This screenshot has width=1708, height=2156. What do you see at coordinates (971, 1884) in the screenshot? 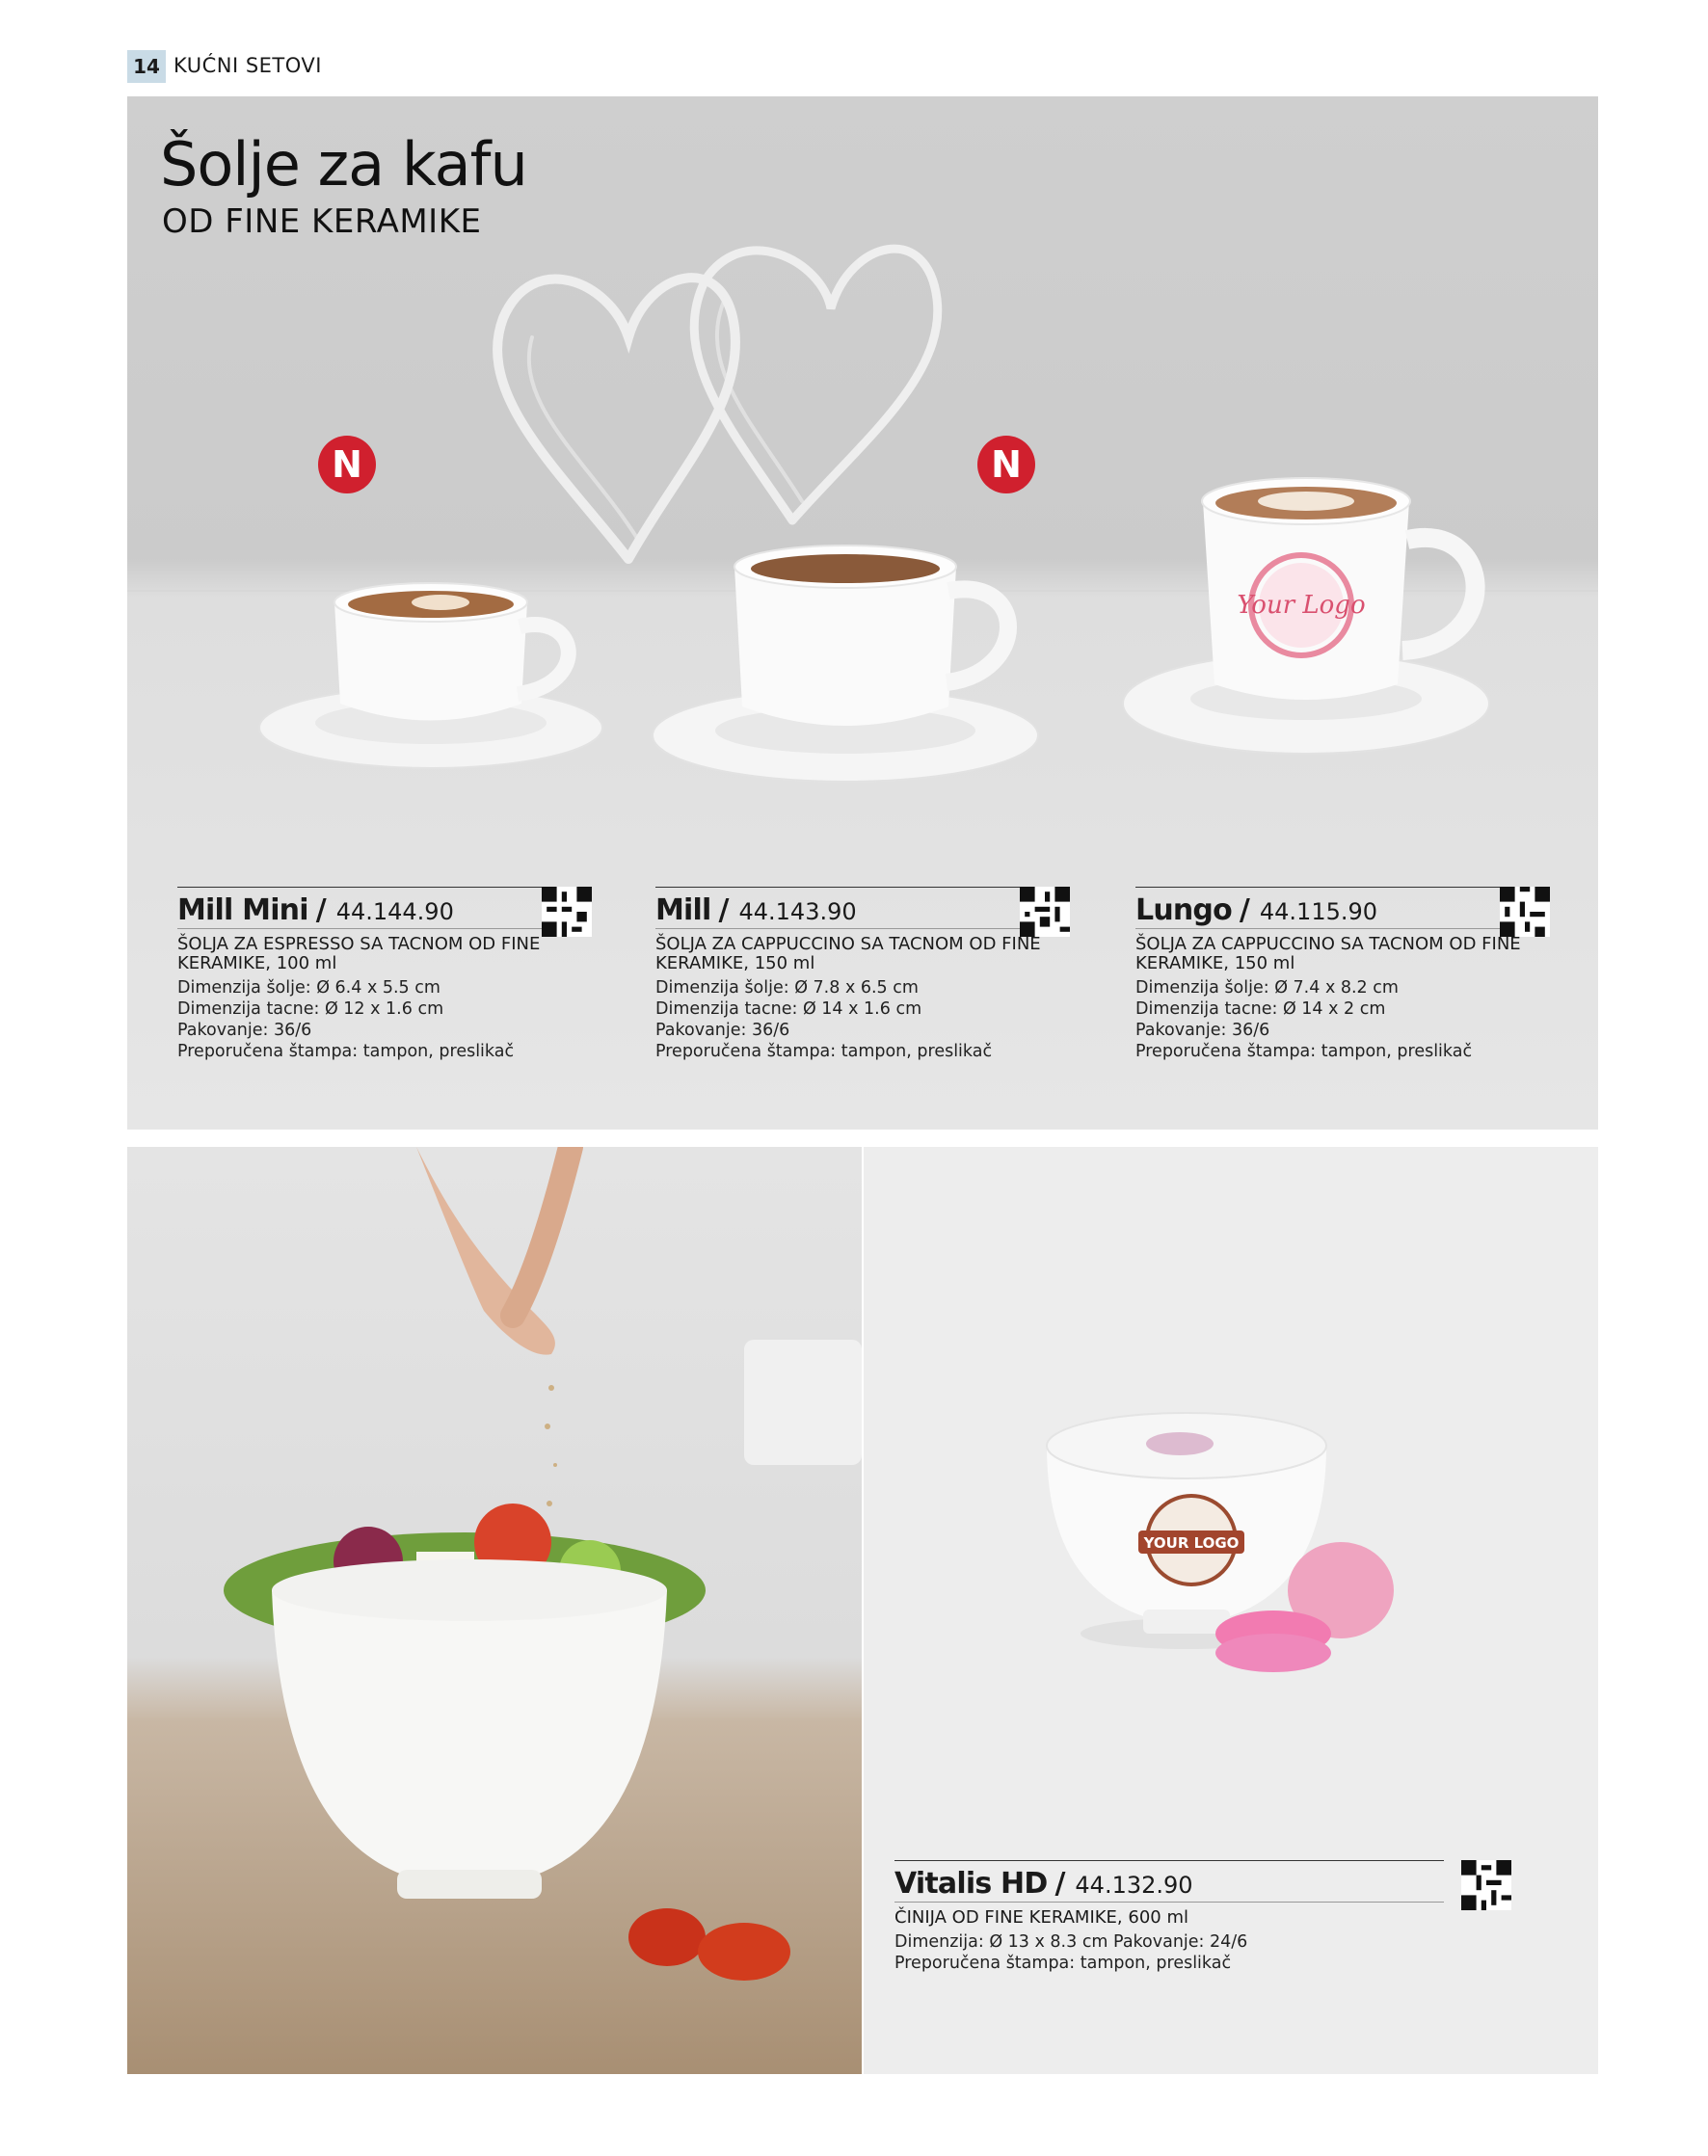
I see `product-name: Vitalis HD` at bounding box center [971, 1884].